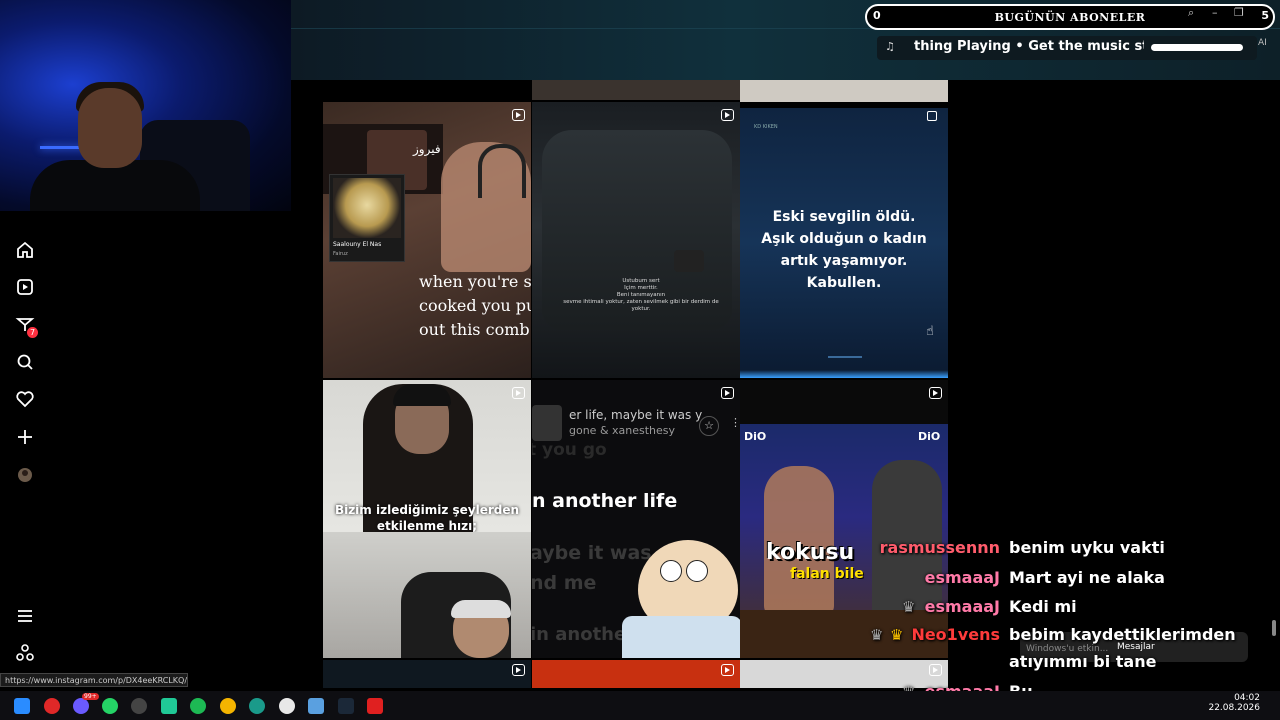 The image size is (1280, 720). What do you see at coordinates (930, 331) in the screenshot?
I see `cursor-hand-icon: ☝` at bounding box center [930, 331].